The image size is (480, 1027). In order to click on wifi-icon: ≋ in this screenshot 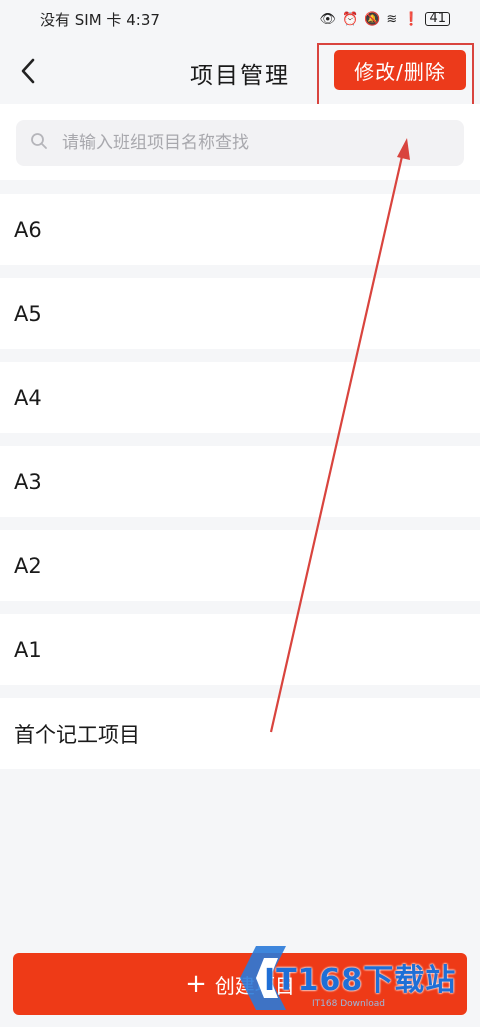, I will do `click(392, 19)`.